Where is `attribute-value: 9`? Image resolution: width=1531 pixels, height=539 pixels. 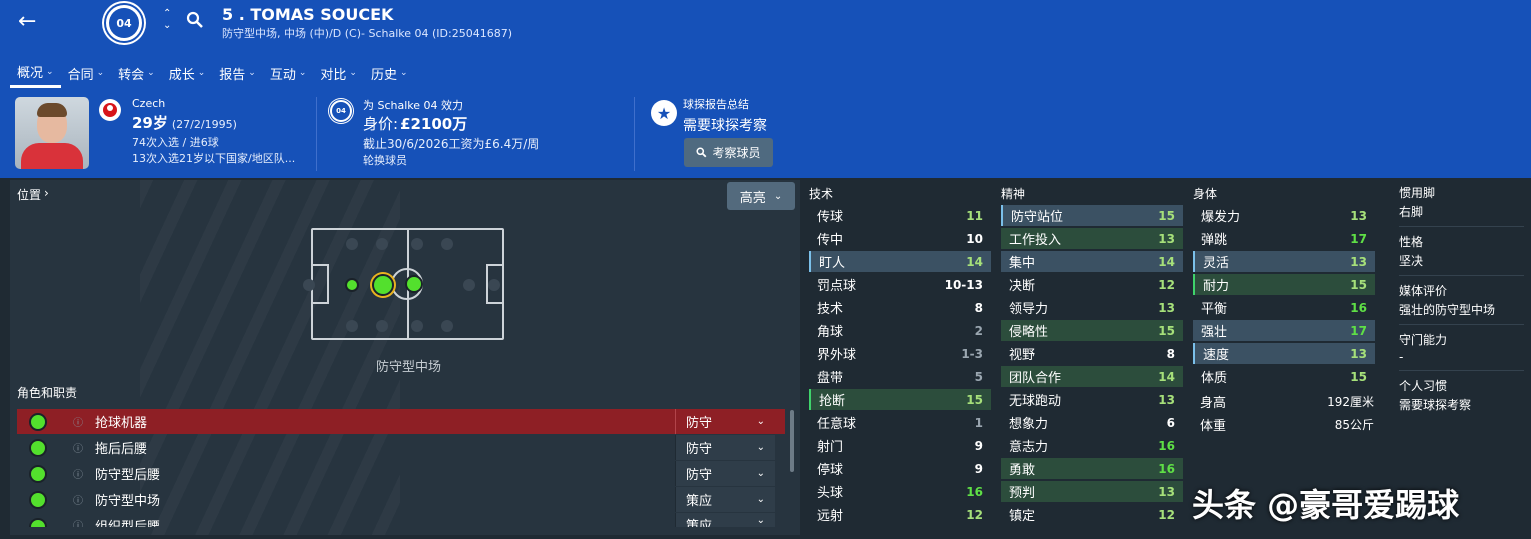
attribute-value: 9 is located at coordinates (978, 445).